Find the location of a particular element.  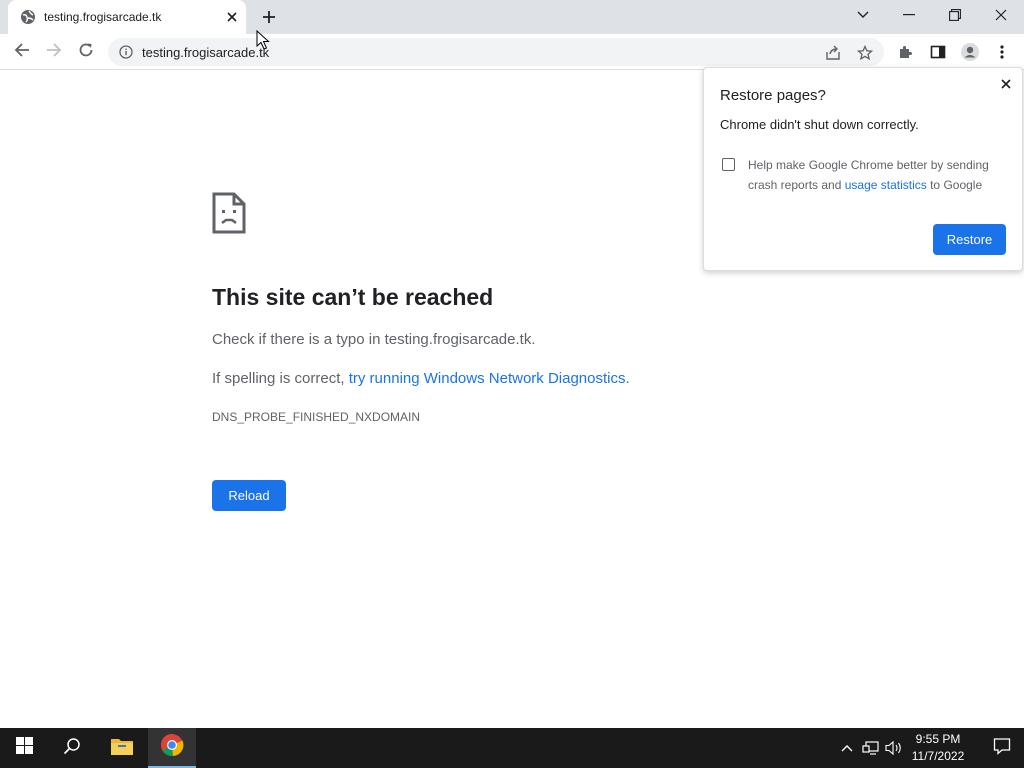

arrow-left-icon is located at coordinates (22, 52).